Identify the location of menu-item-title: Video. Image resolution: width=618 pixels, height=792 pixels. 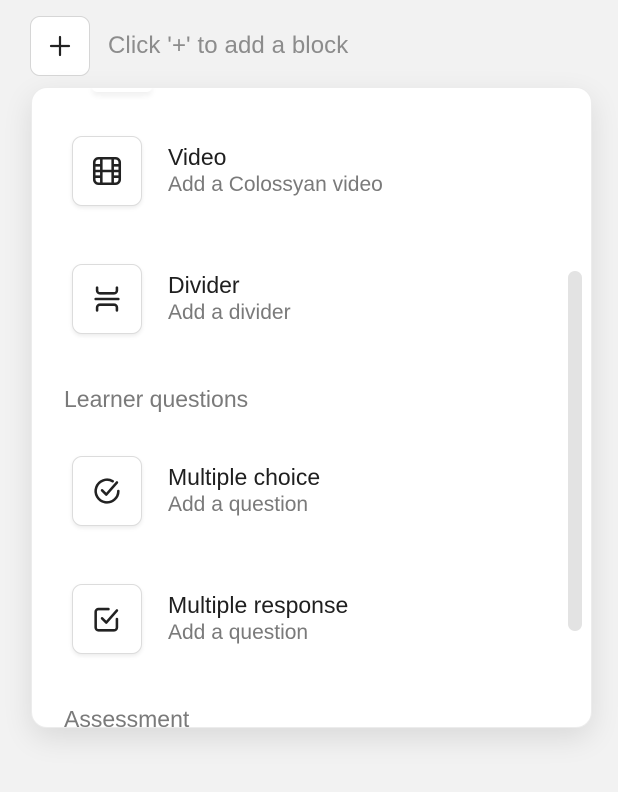
(197, 157).